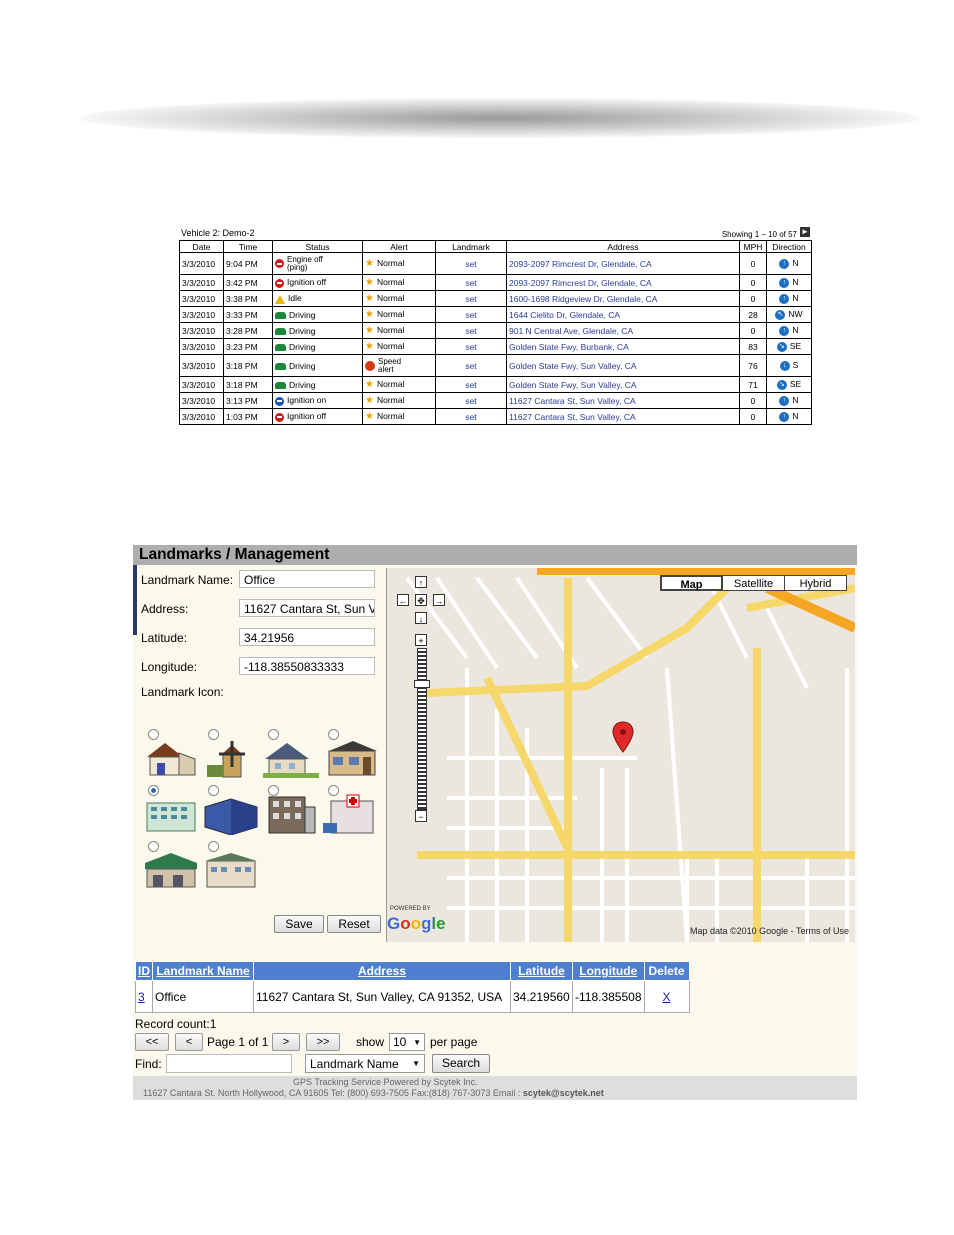 The width and height of the screenshot is (954, 1235). Describe the element at coordinates (623, 330) in the screenshot. I see `address-link: 901 N Central Ave, Glendale, CA` at that location.